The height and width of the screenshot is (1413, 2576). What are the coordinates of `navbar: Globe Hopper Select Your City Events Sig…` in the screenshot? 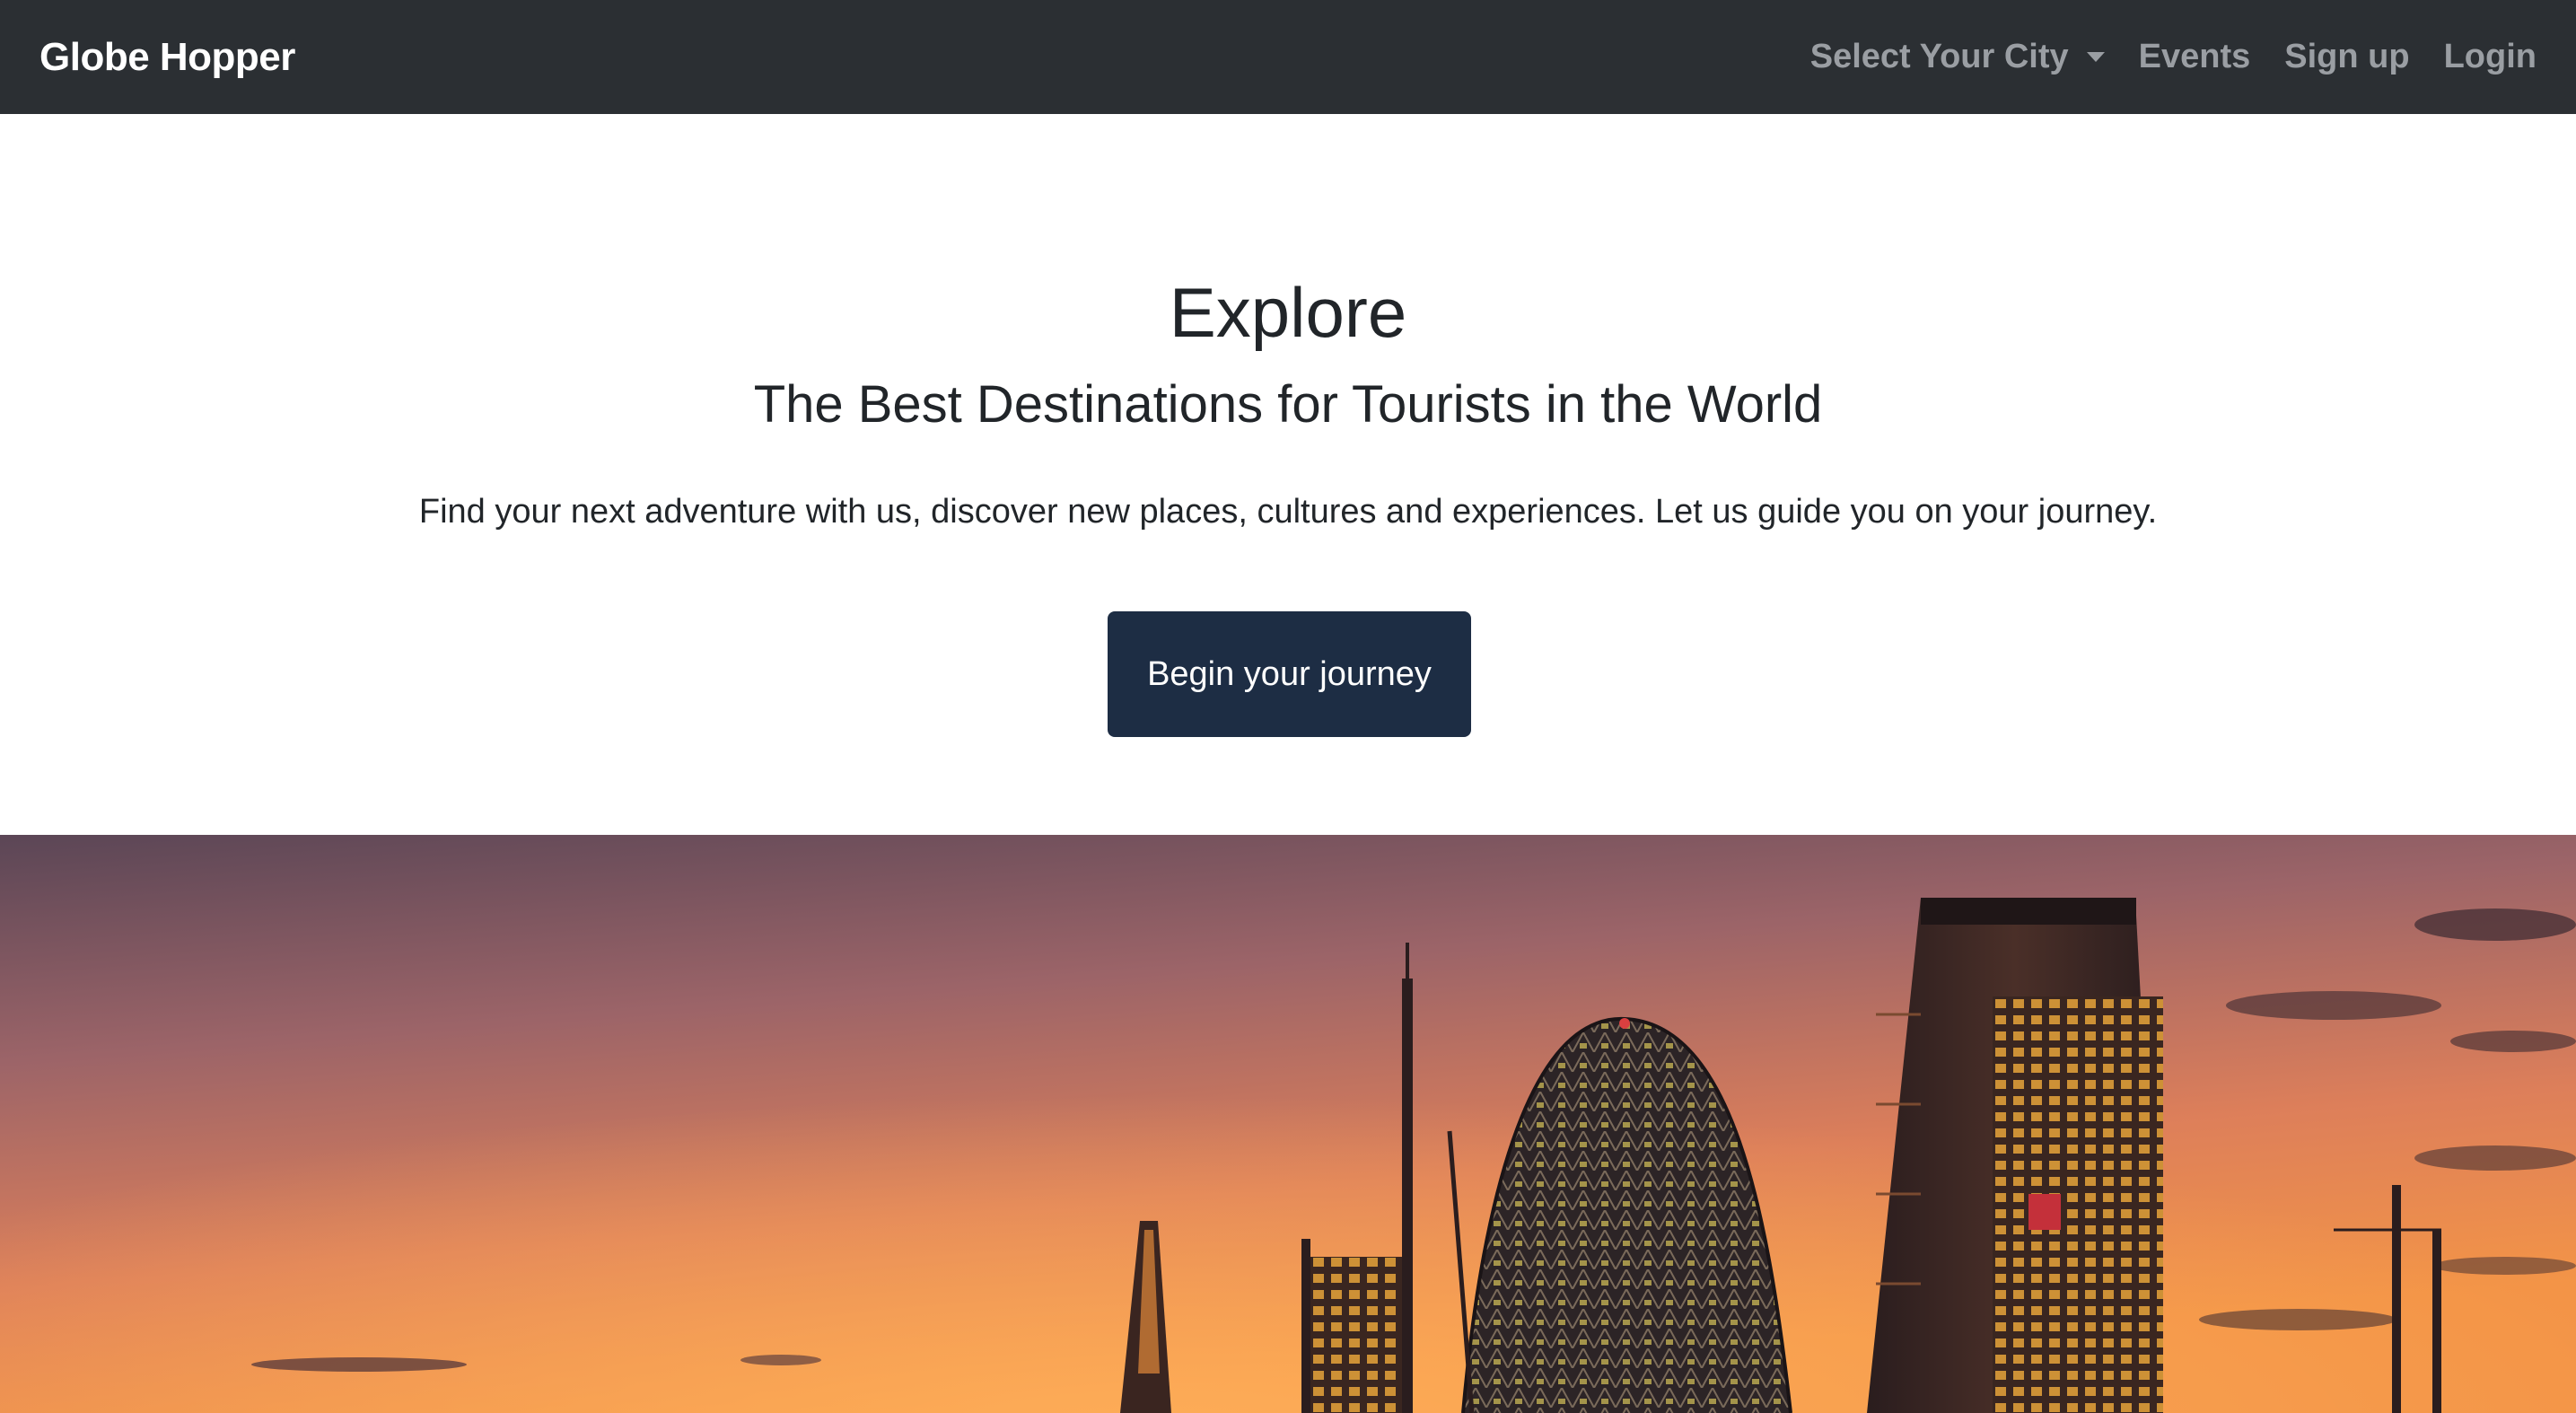 It's located at (1288, 57).